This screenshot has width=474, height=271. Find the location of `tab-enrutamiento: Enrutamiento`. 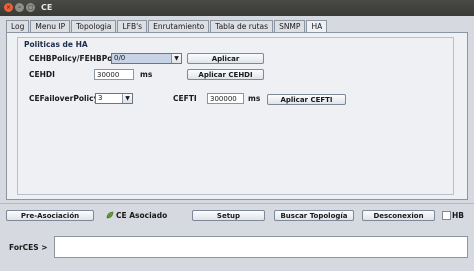

tab-enrutamiento: Enrutamiento is located at coordinates (179, 26).